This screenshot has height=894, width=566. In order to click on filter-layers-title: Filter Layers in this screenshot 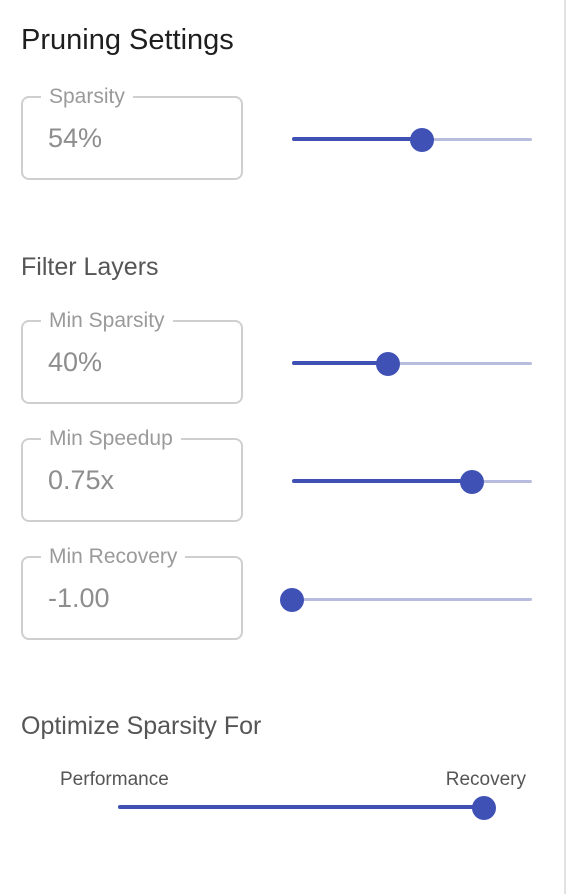, I will do `click(90, 267)`.